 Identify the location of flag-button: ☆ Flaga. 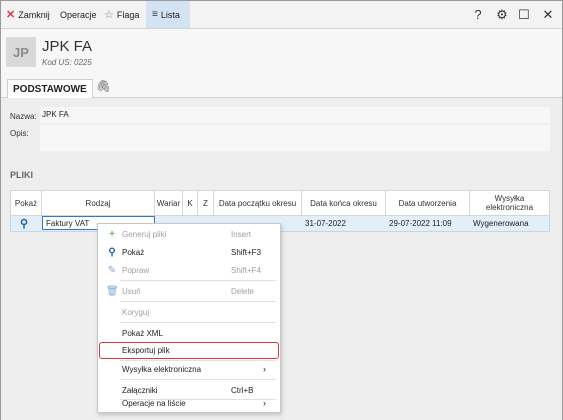
(121, 14).